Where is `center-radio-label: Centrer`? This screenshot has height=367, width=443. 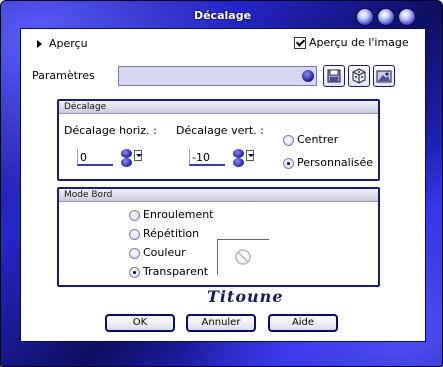 center-radio-label: Centrer is located at coordinates (318, 139).